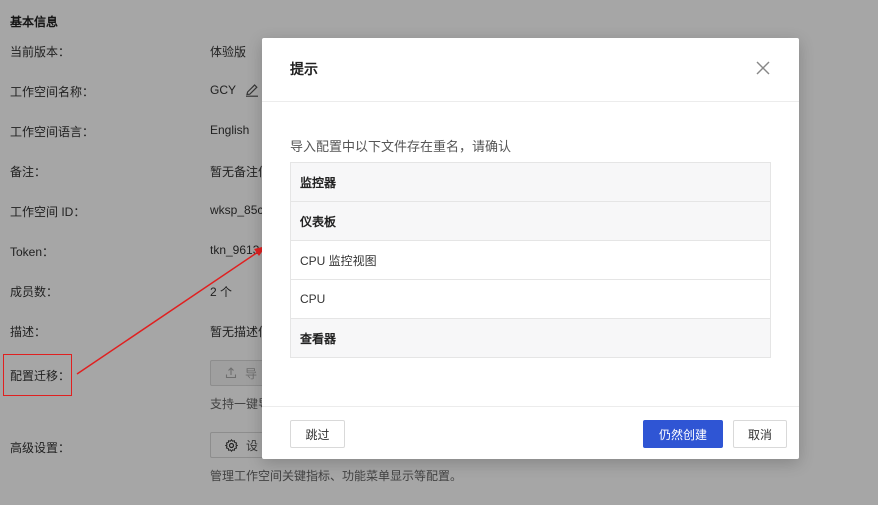 This screenshot has width=878, height=505. I want to click on conflict-item: CPU, so click(530, 299).